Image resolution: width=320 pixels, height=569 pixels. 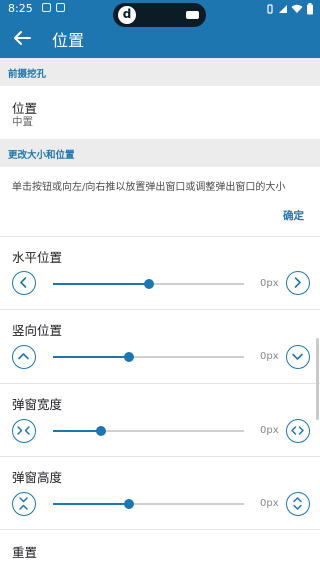 What do you see at coordinates (68, 40) in the screenshot?
I see `page-title: 位置` at bounding box center [68, 40].